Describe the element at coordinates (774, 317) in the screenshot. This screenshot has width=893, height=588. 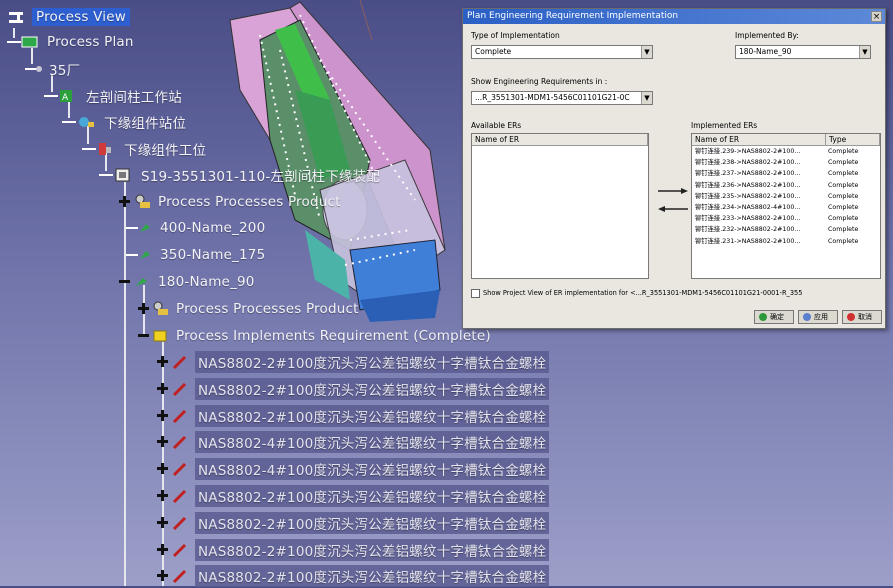
I see `ok-button: 确定` at that location.